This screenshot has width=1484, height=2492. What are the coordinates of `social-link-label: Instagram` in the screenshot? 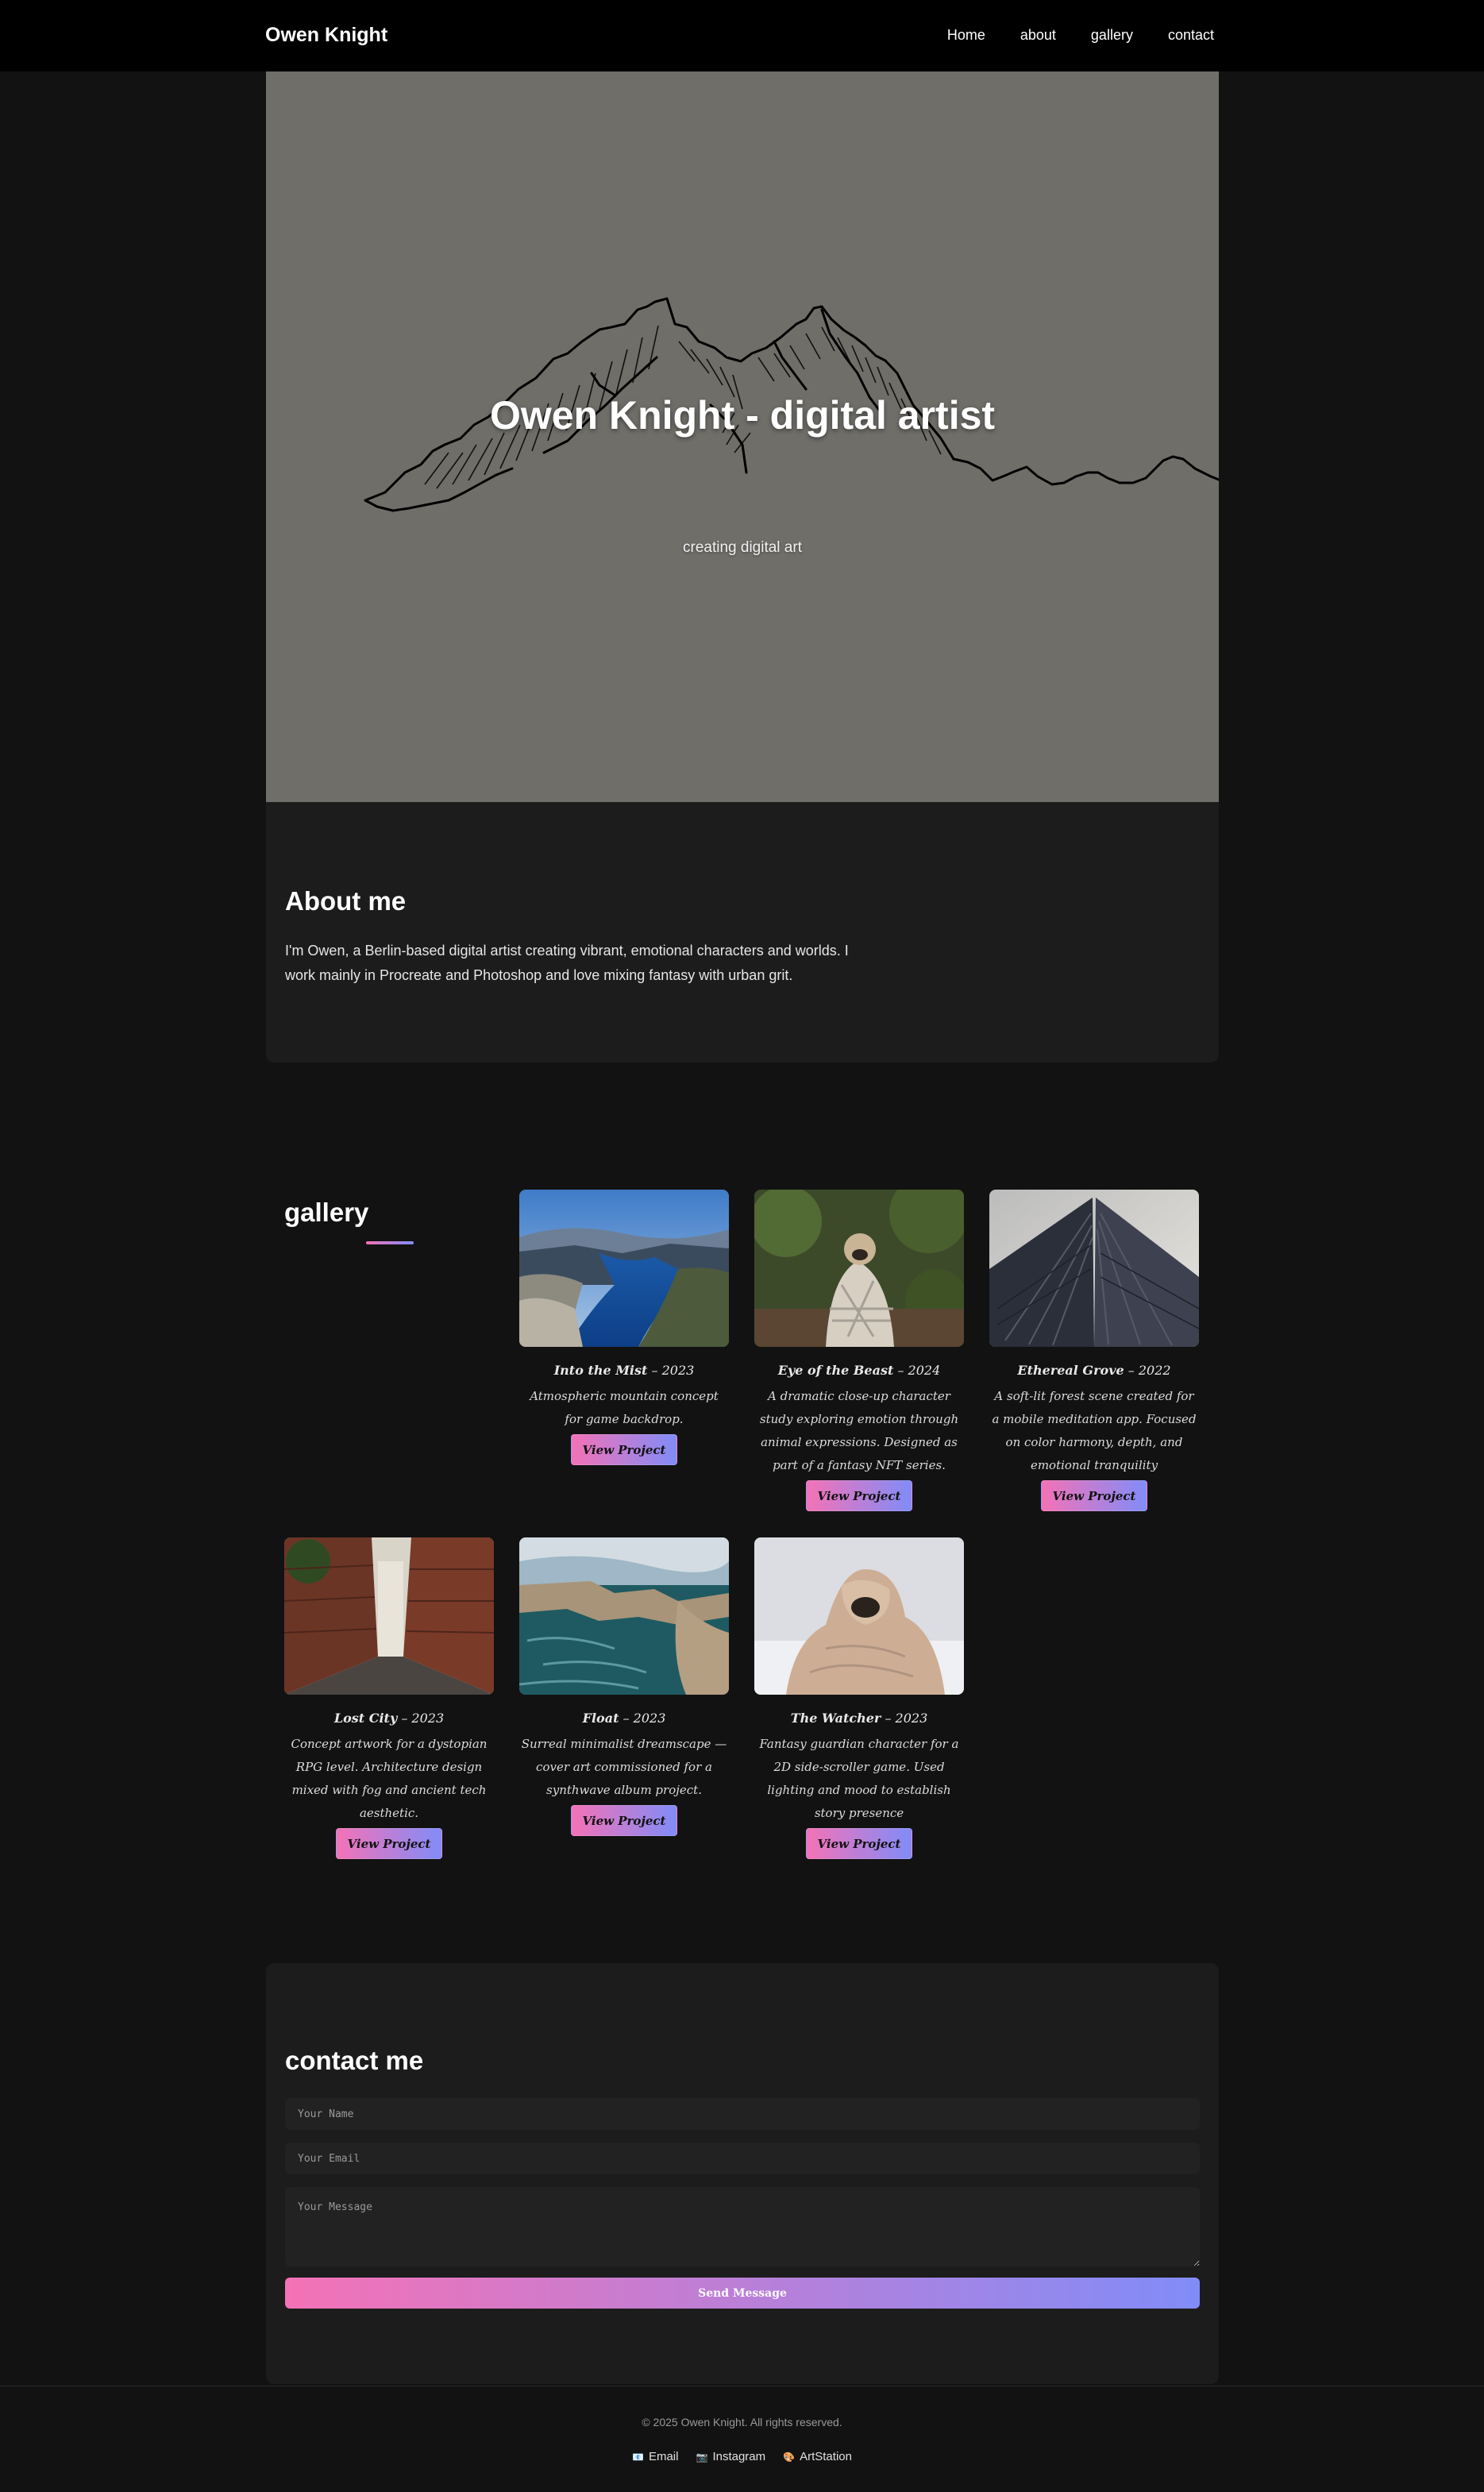 It's located at (739, 2456).